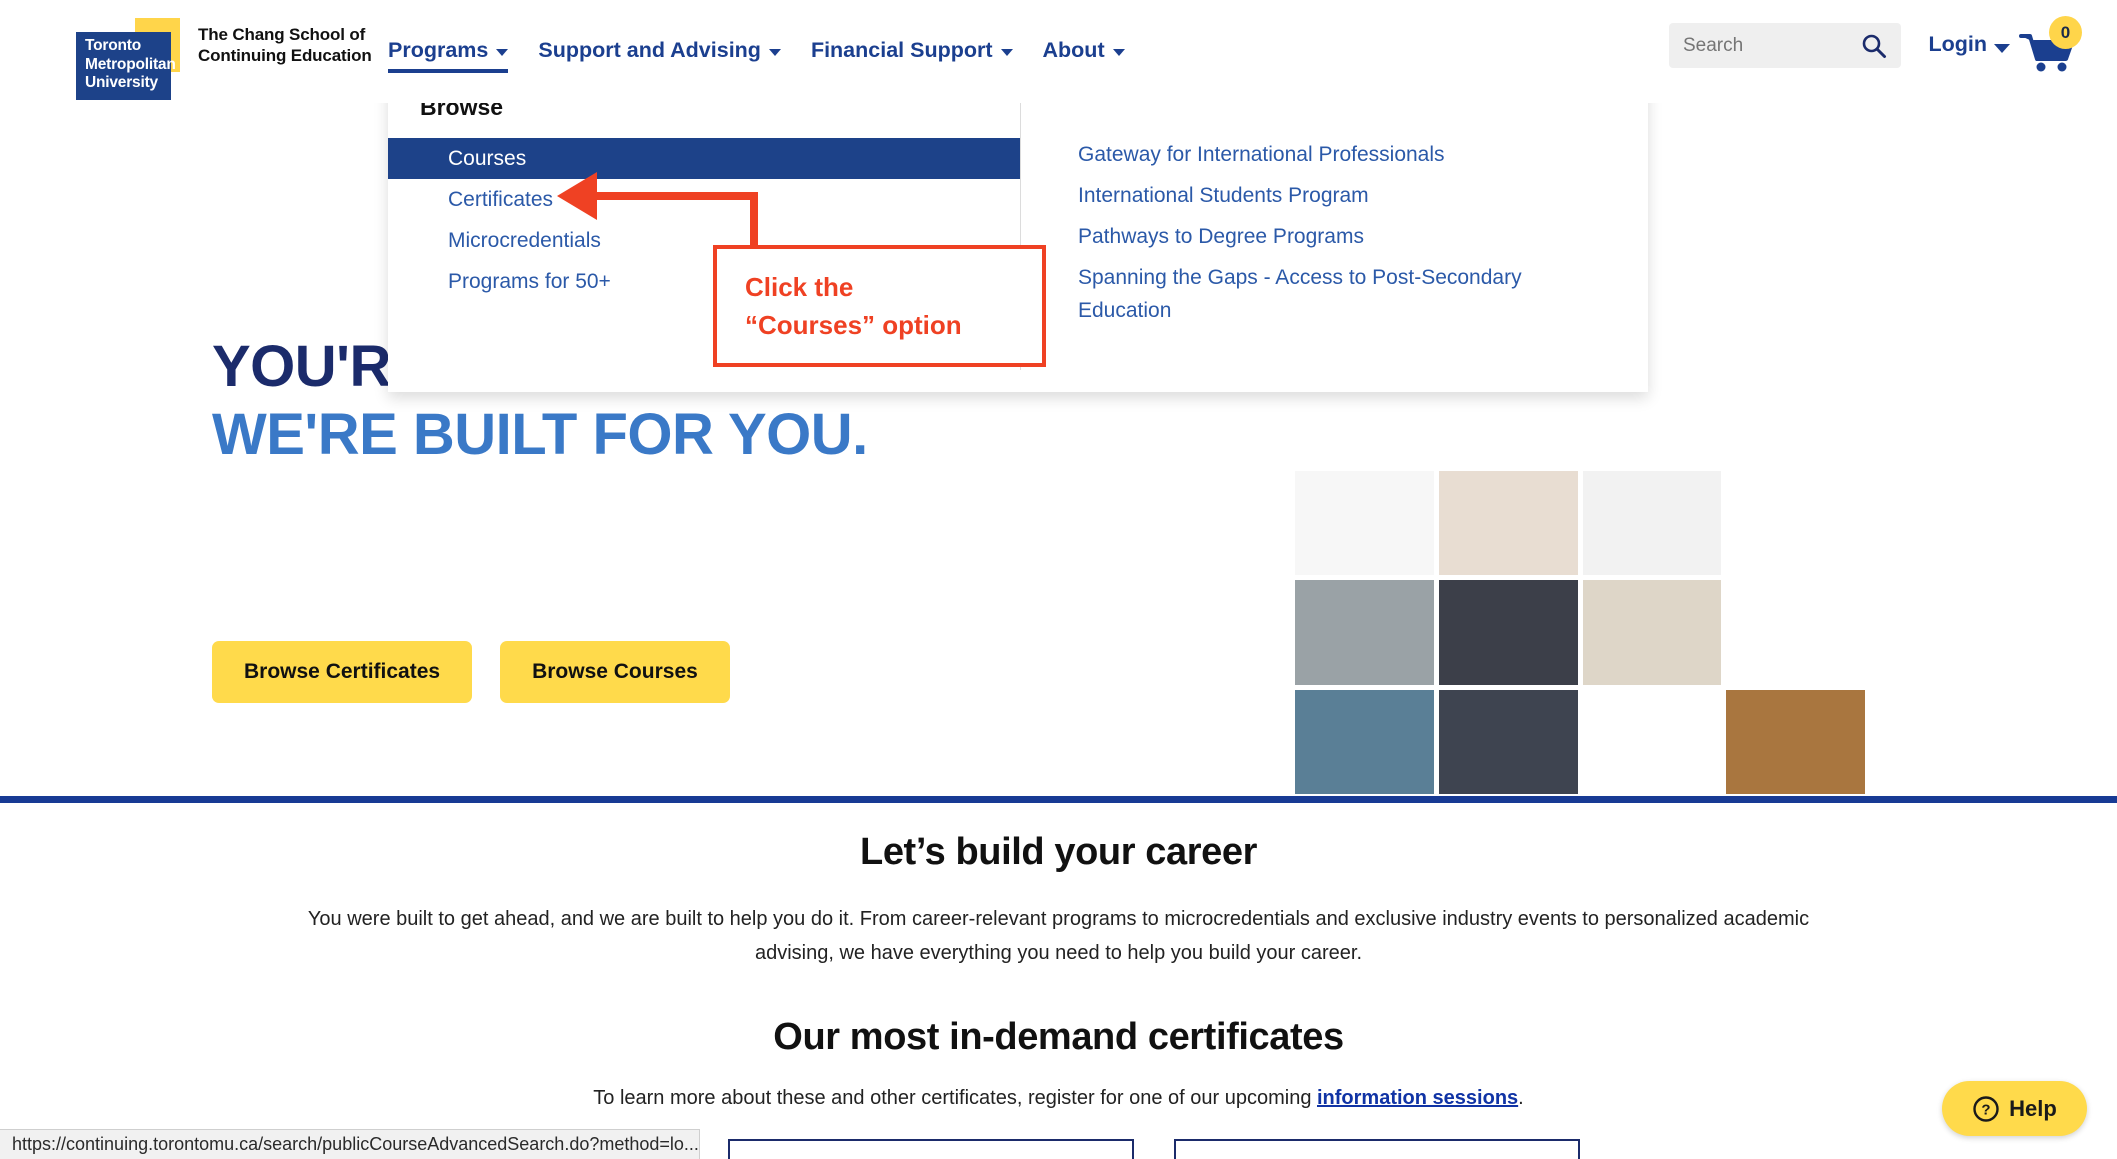 The height and width of the screenshot is (1159, 2117). What do you see at coordinates (501, 199) in the screenshot?
I see `dropdown-item-label: Certificates` at bounding box center [501, 199].